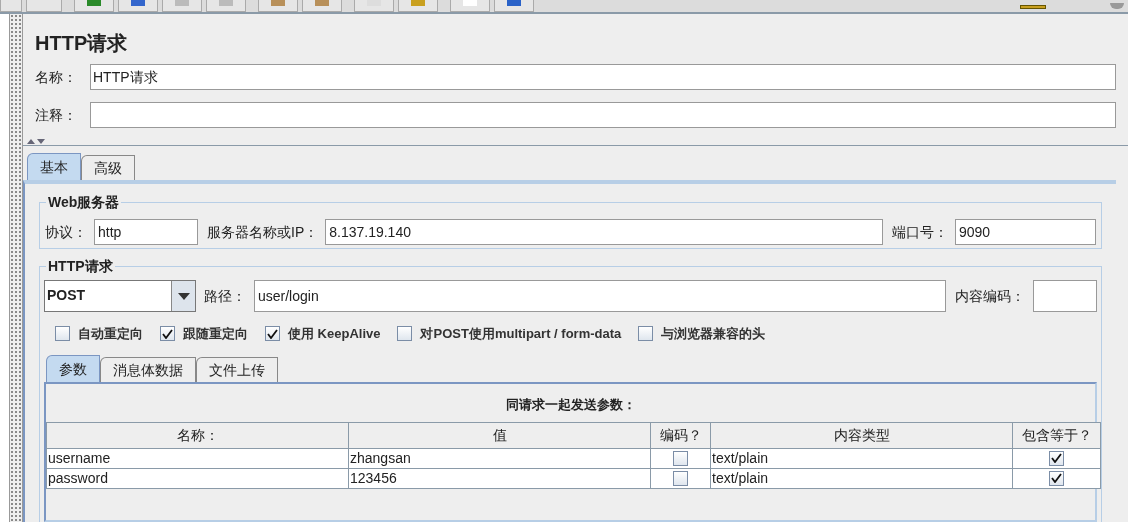  What do you see at coordinates (263, 232) in the screenshot?
I see `server-label: 服务器名称或IP：` at bounding box center [263, 232].